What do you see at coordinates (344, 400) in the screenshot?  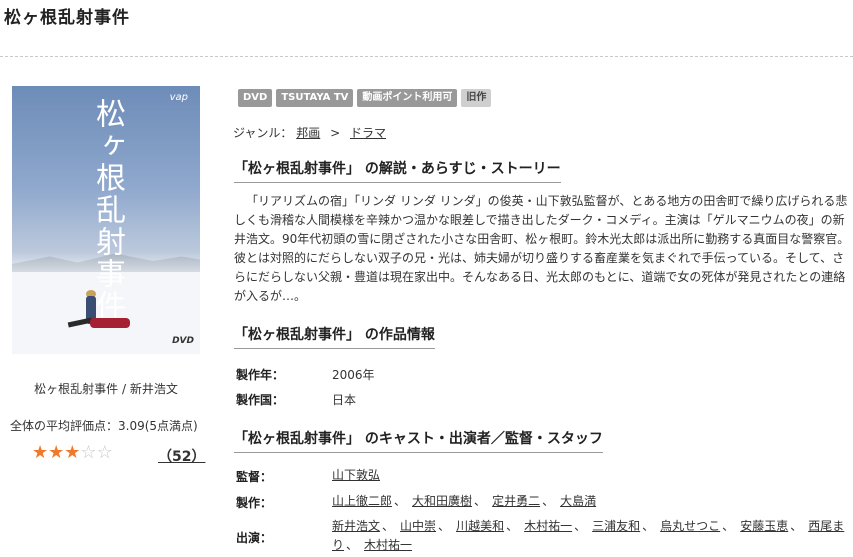 I see `production-country-value: 日本` at bounding box center [344, 400].